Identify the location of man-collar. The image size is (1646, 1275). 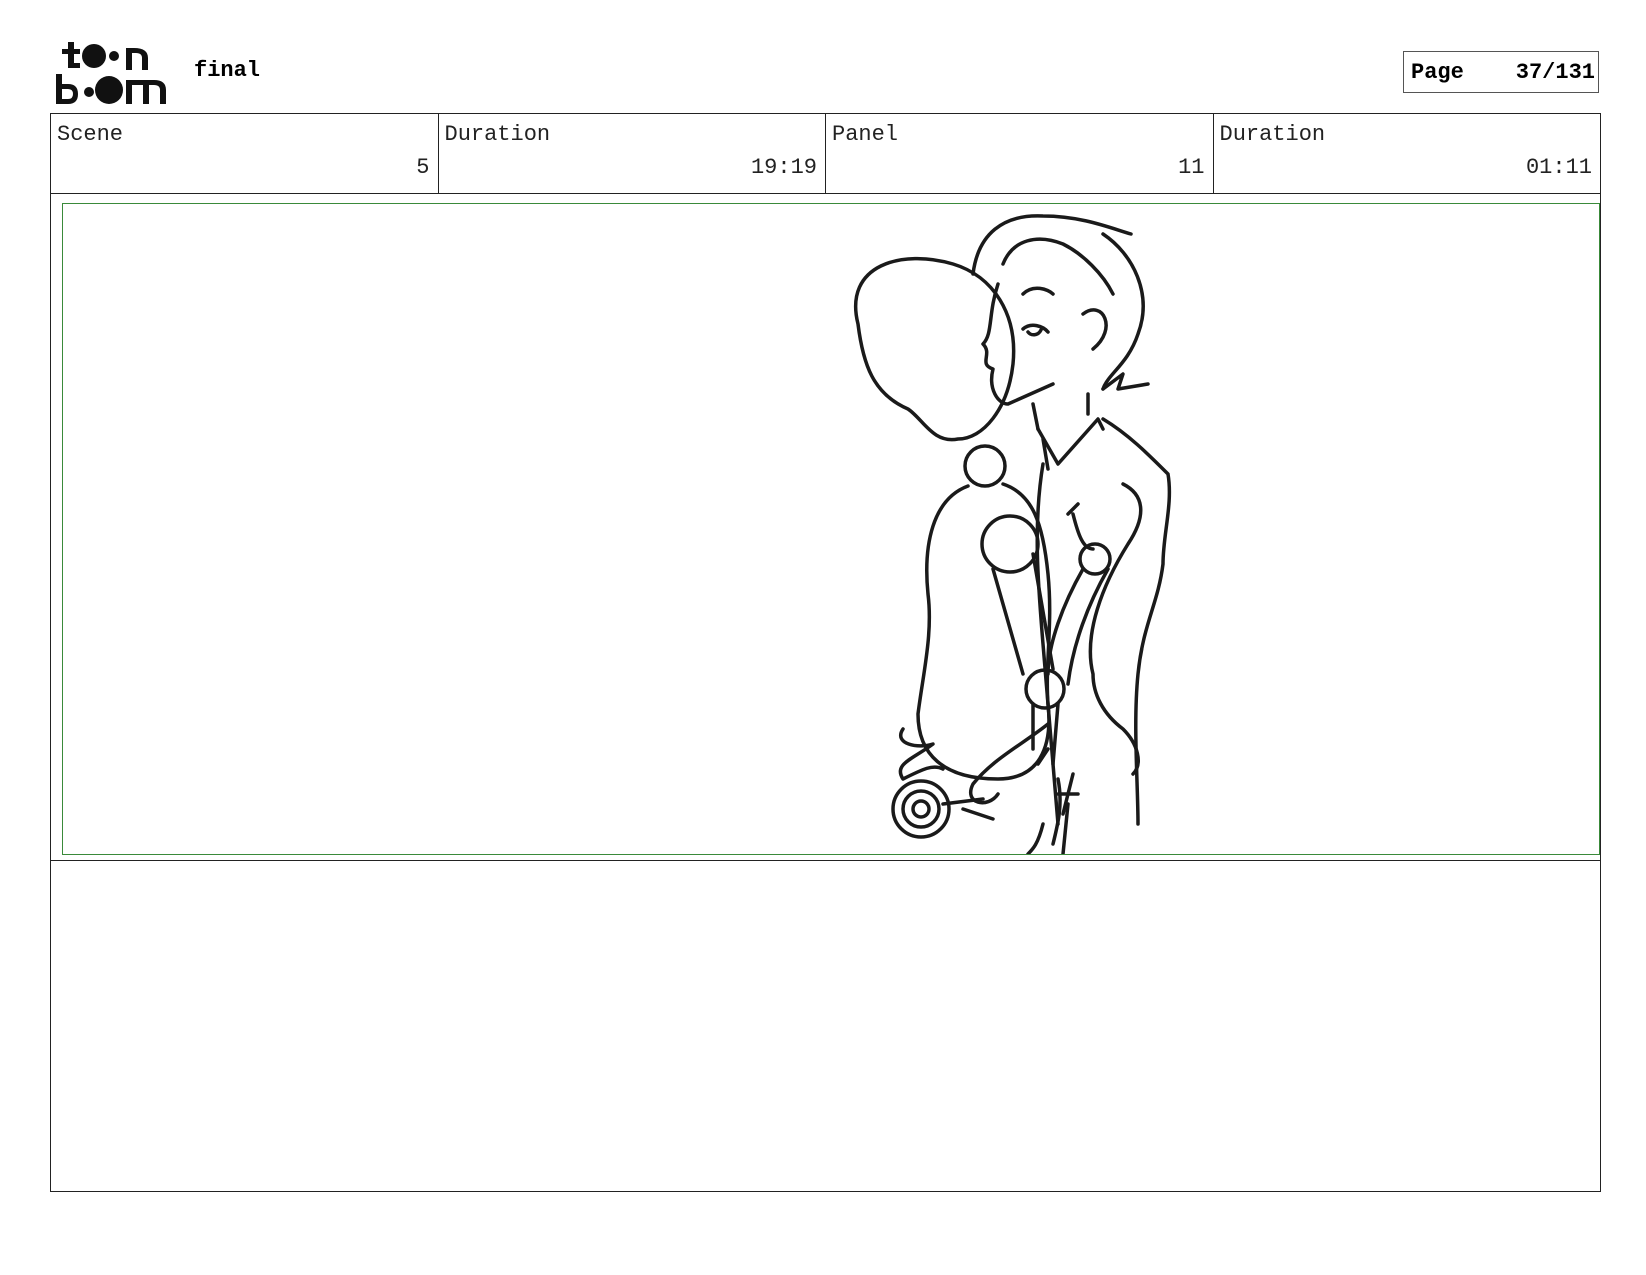
(1070, 444).